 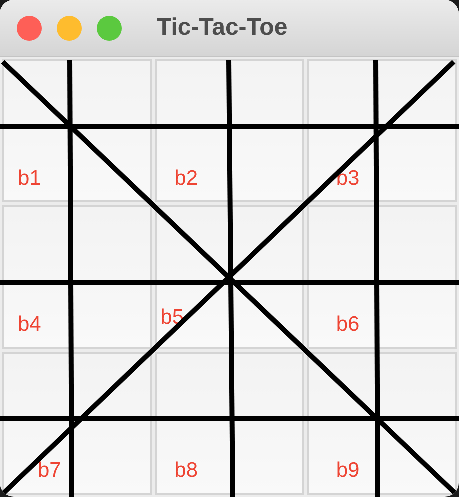 I want to click on grid-button: b4, so click(x=77, y=277).